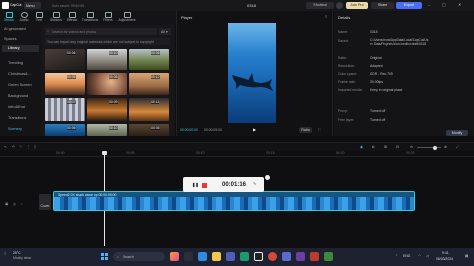  Describe the element at coordinates (385, 147) in the screenshot. I see `snap-icon: ⊞` at that location.